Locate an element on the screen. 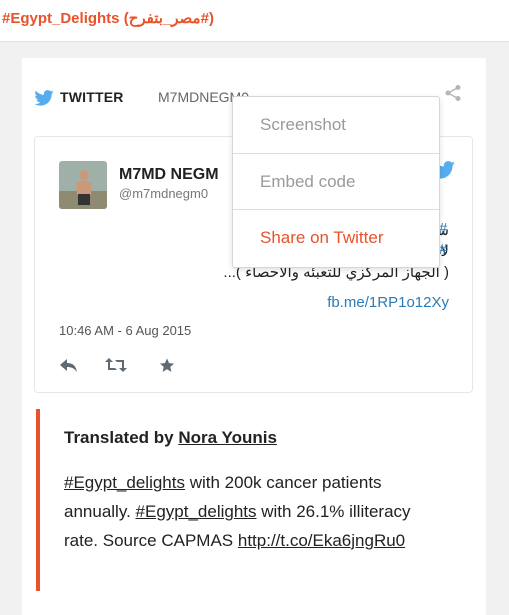 Image resolution: width=509 pixels, height=615 pixels. reply-icon is located at coordinates (69, 365).